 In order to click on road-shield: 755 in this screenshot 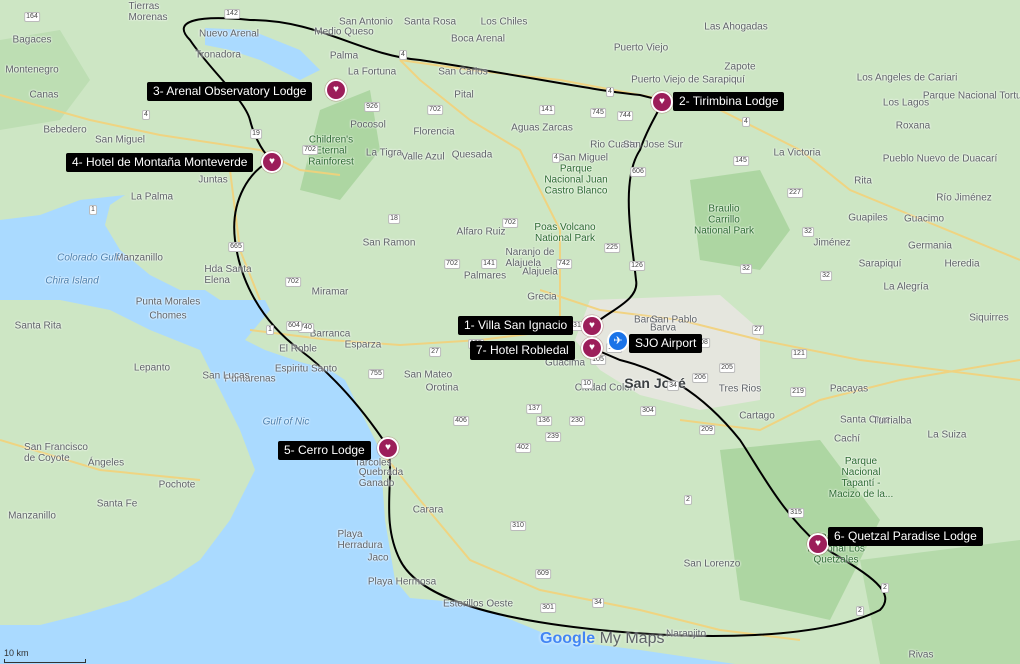, I will do `click(376, 374)`.